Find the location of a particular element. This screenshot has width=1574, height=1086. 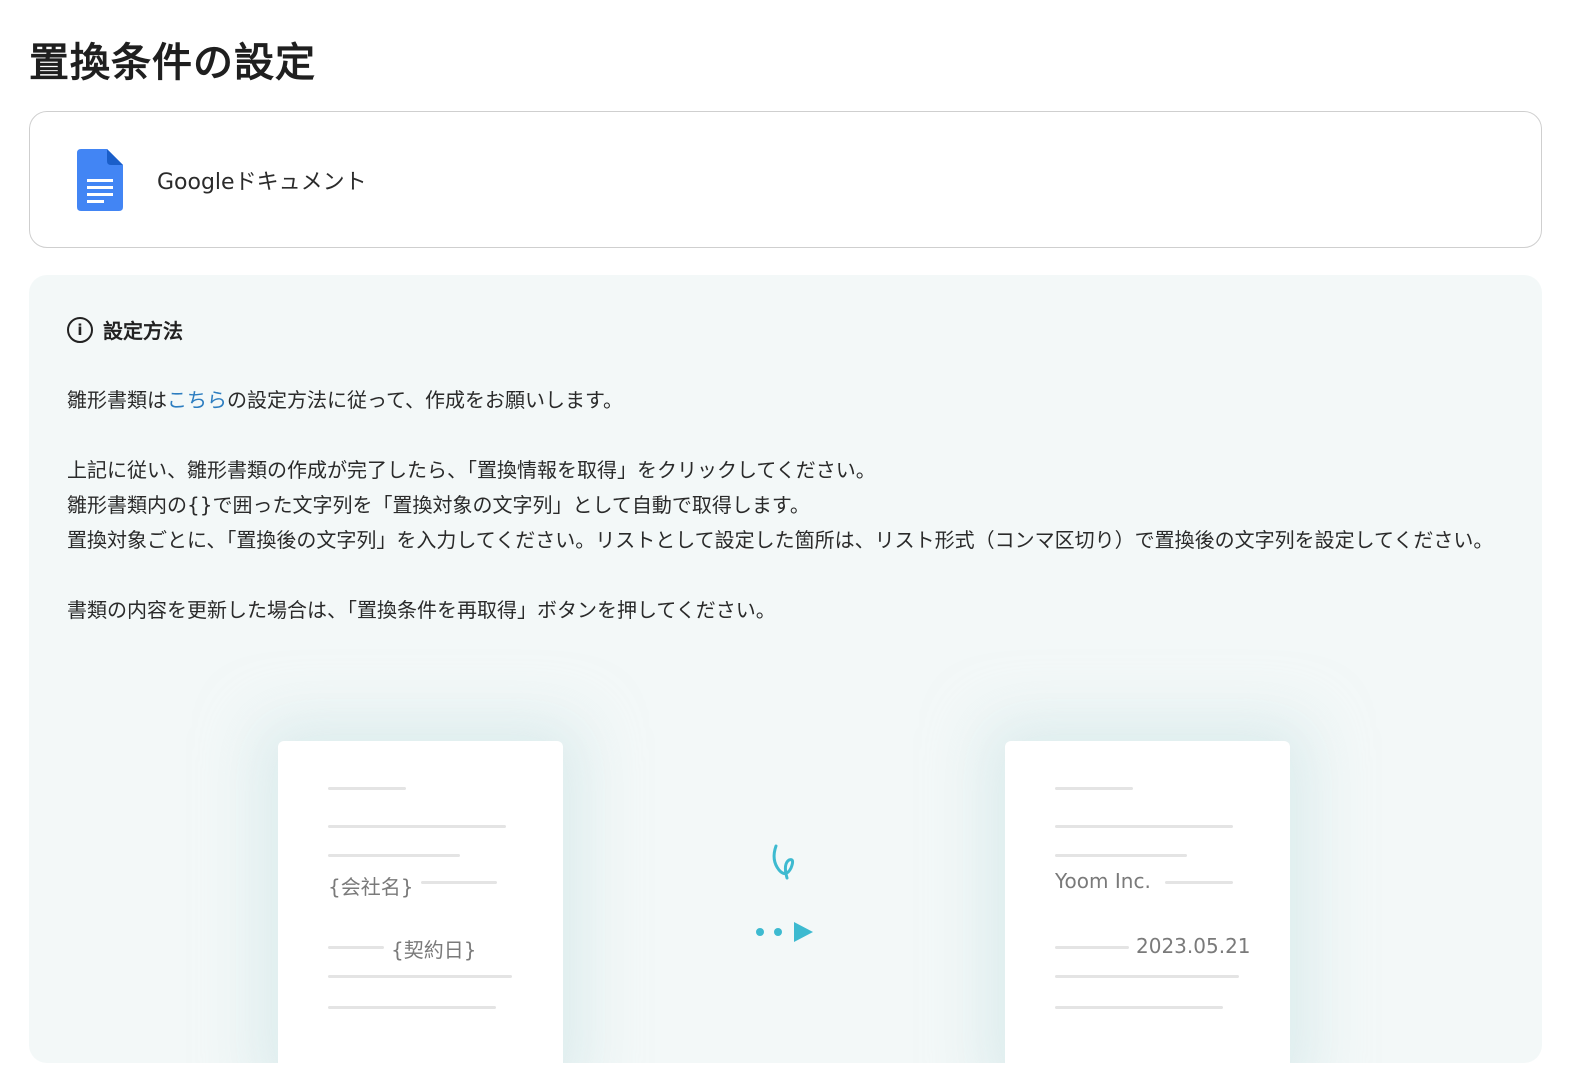

info-circle-icon: i is located at coordinates (80, 329).